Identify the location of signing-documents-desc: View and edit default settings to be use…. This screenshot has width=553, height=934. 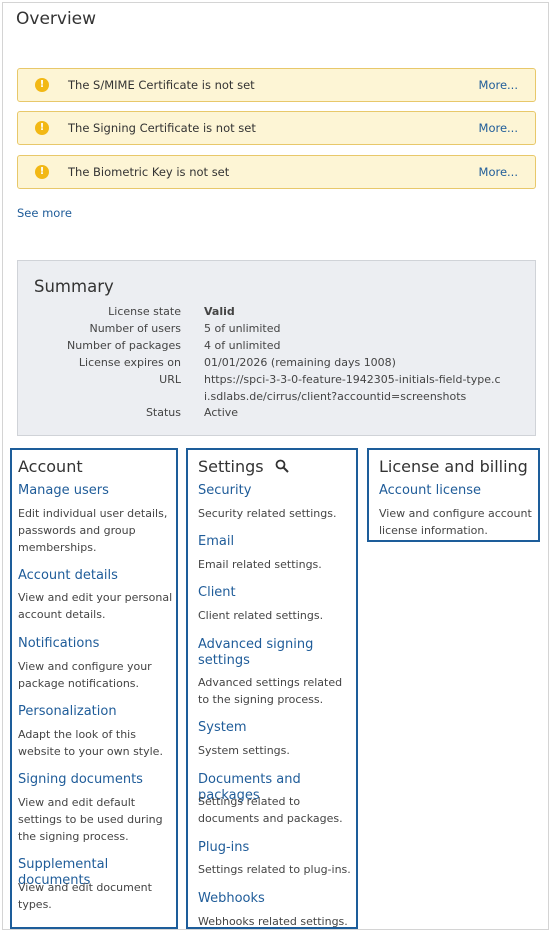
(90, 819).